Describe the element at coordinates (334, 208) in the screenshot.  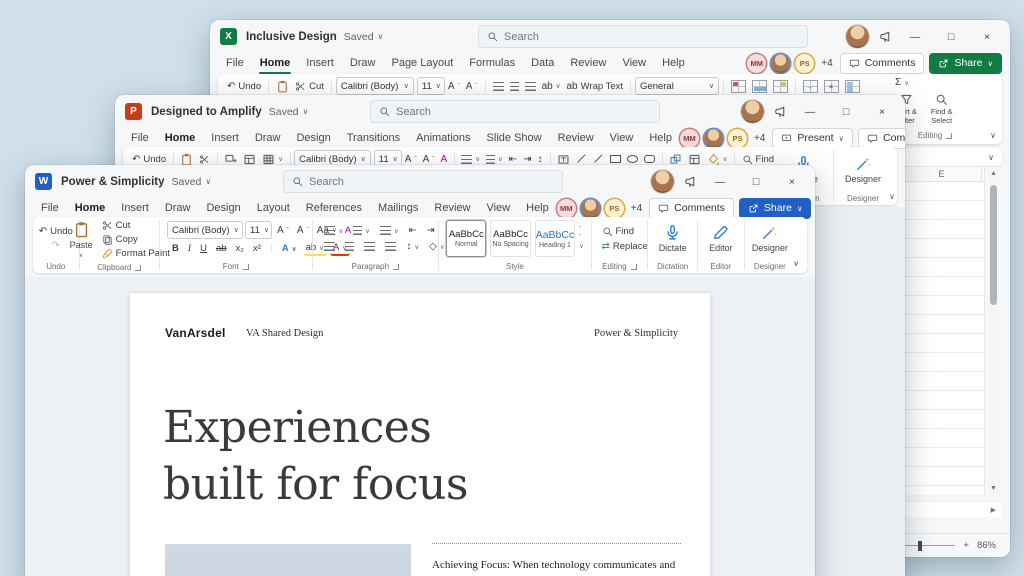
I see `tab-references: References` at that location.